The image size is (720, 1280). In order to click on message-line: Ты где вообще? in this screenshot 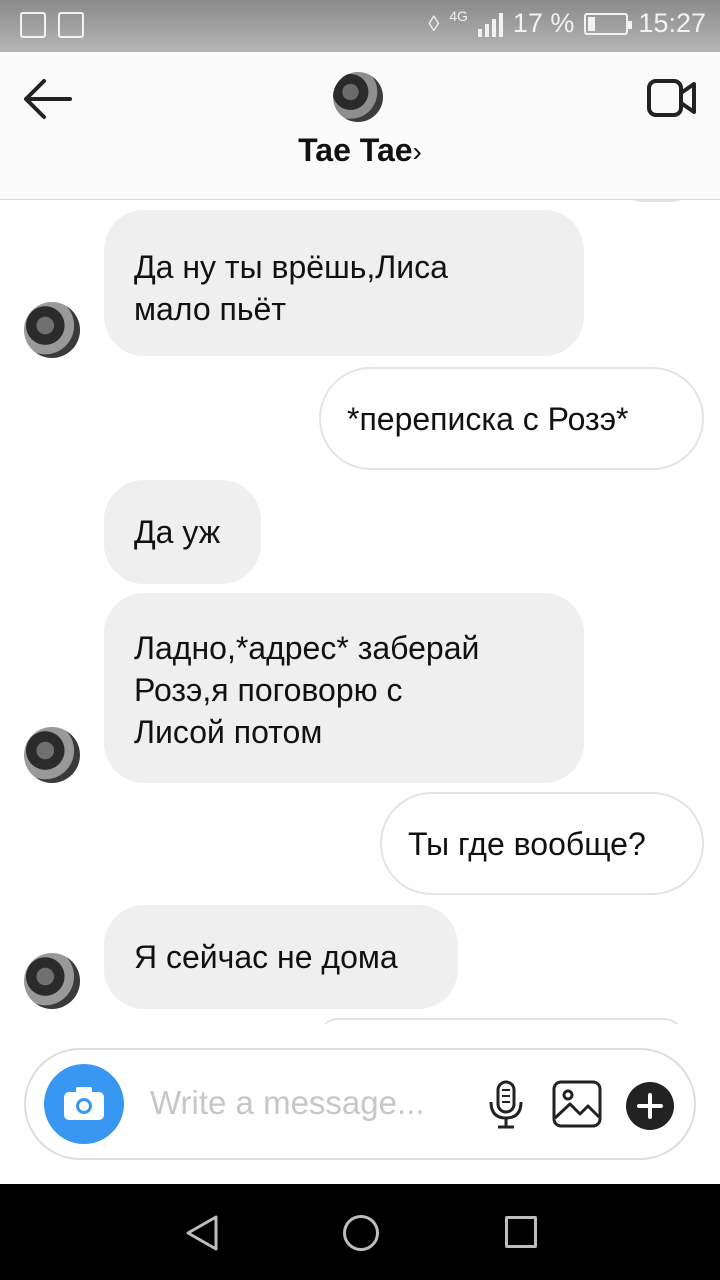, I will do `click(527, 844)`.